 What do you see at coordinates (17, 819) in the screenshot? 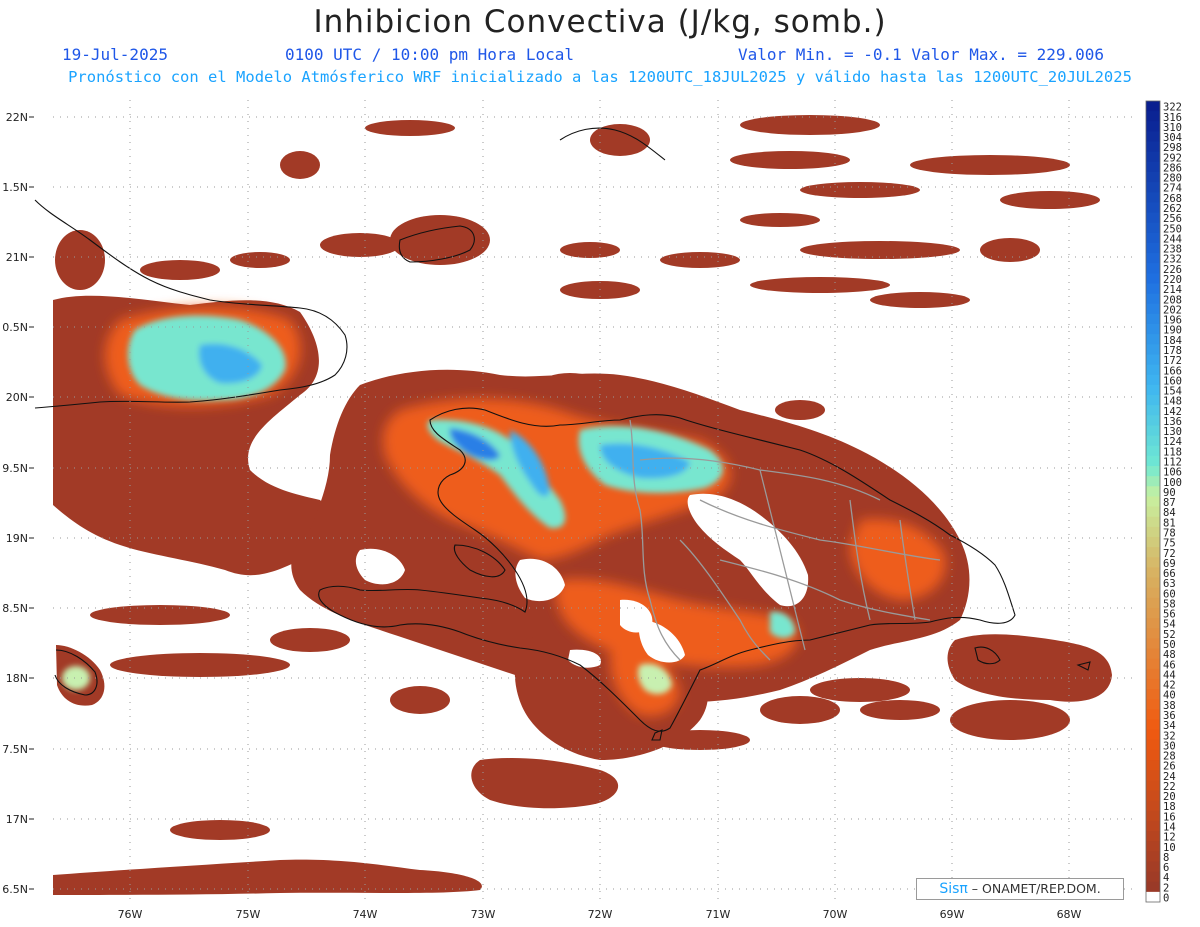
I see `lat-label: 17N` at bounding box center [17, 819].